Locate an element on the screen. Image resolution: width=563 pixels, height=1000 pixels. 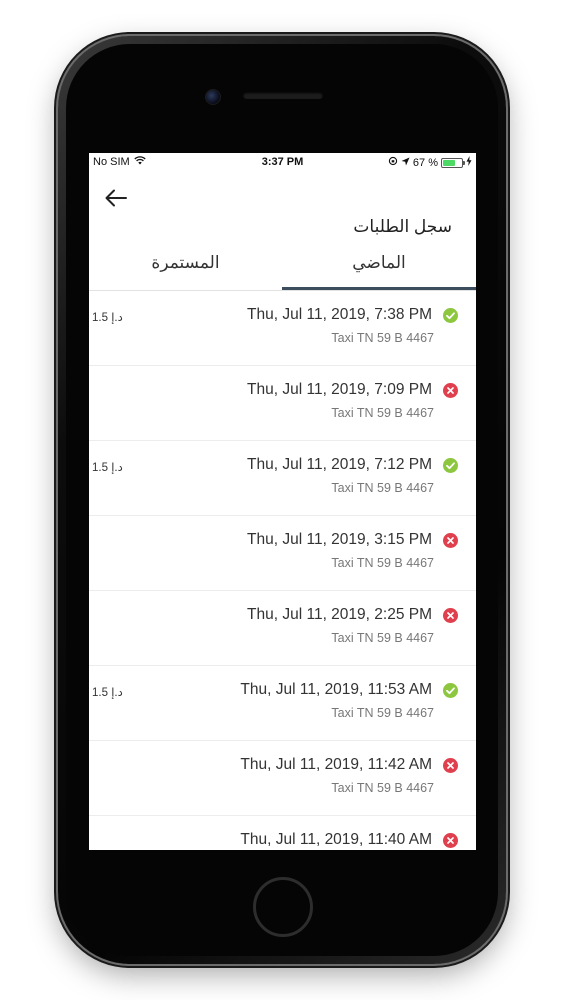
tab-bar: المستمرة الماضي is located at coordinates (282, 268).